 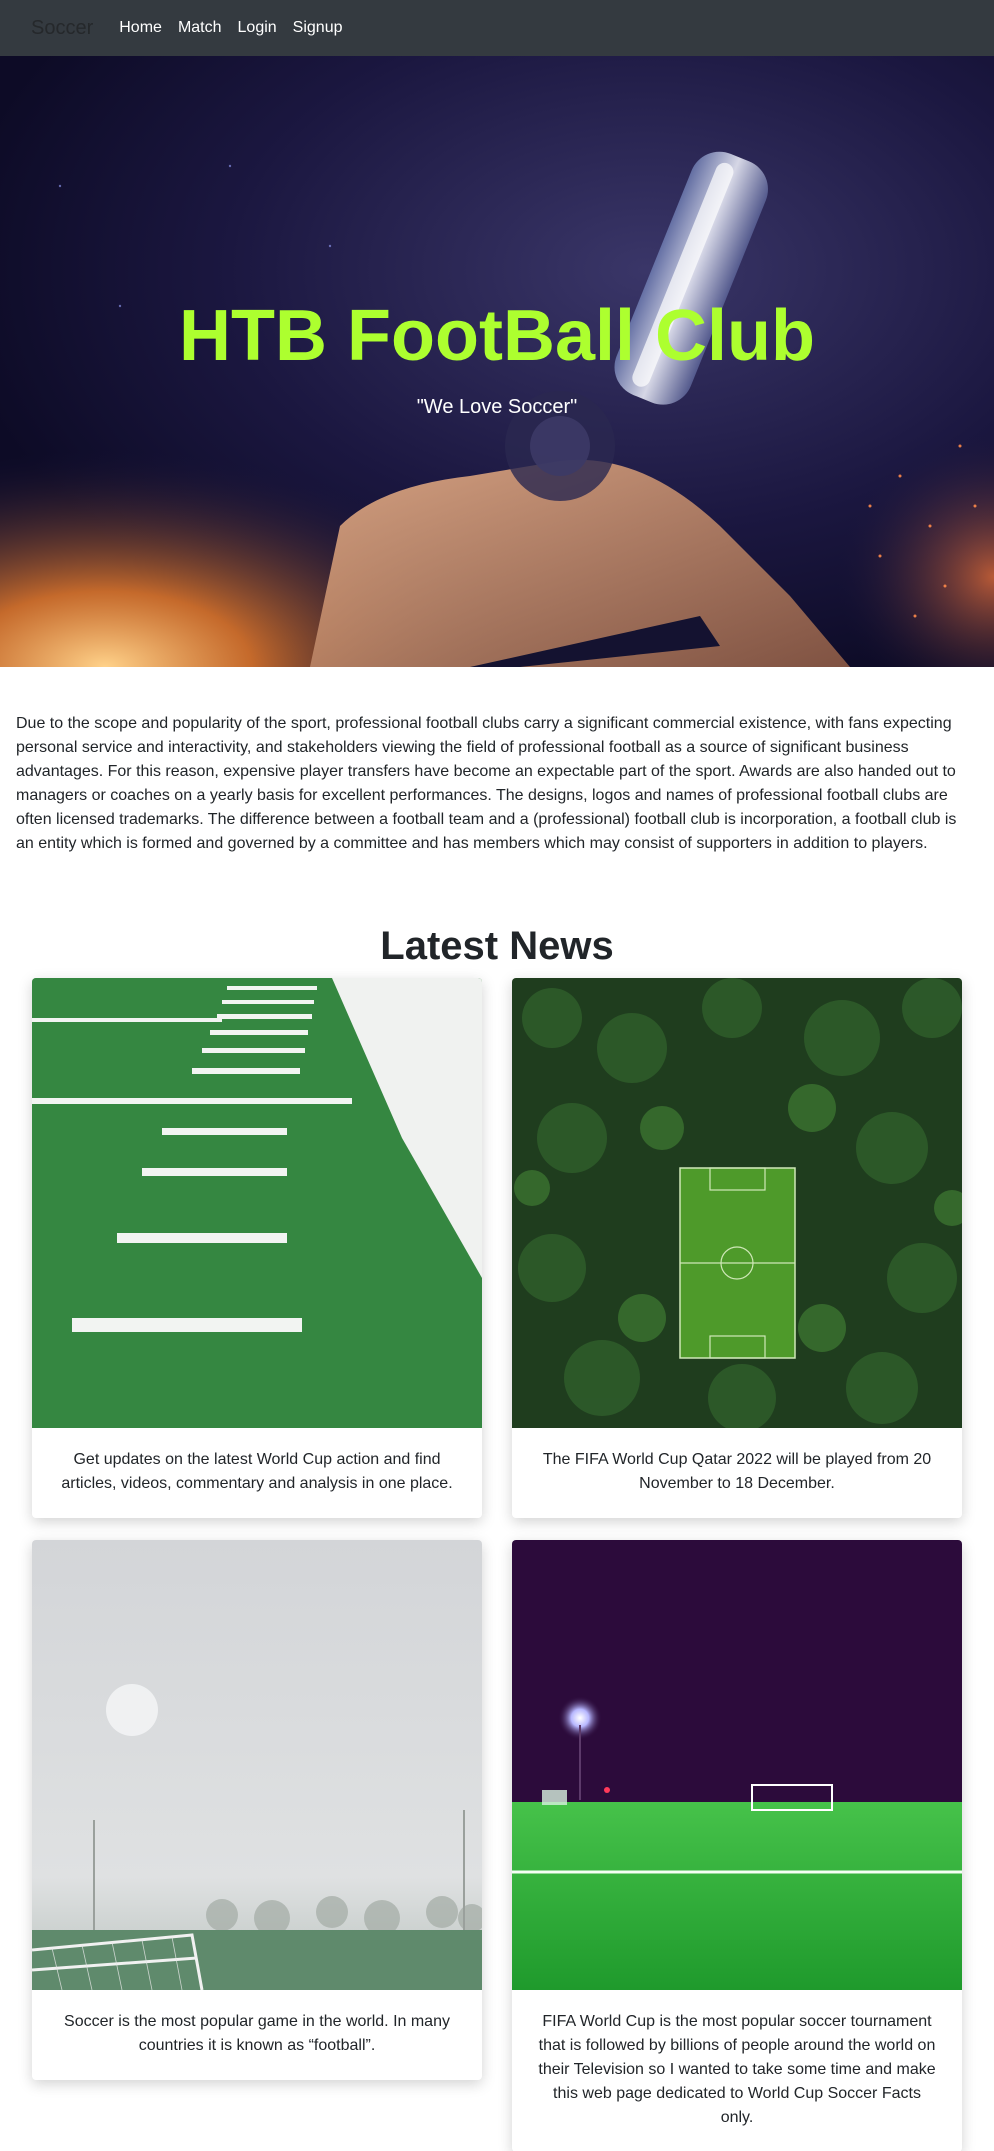 I want to click on news-card-image-forest-pitch, so click(x=737, y=1203).